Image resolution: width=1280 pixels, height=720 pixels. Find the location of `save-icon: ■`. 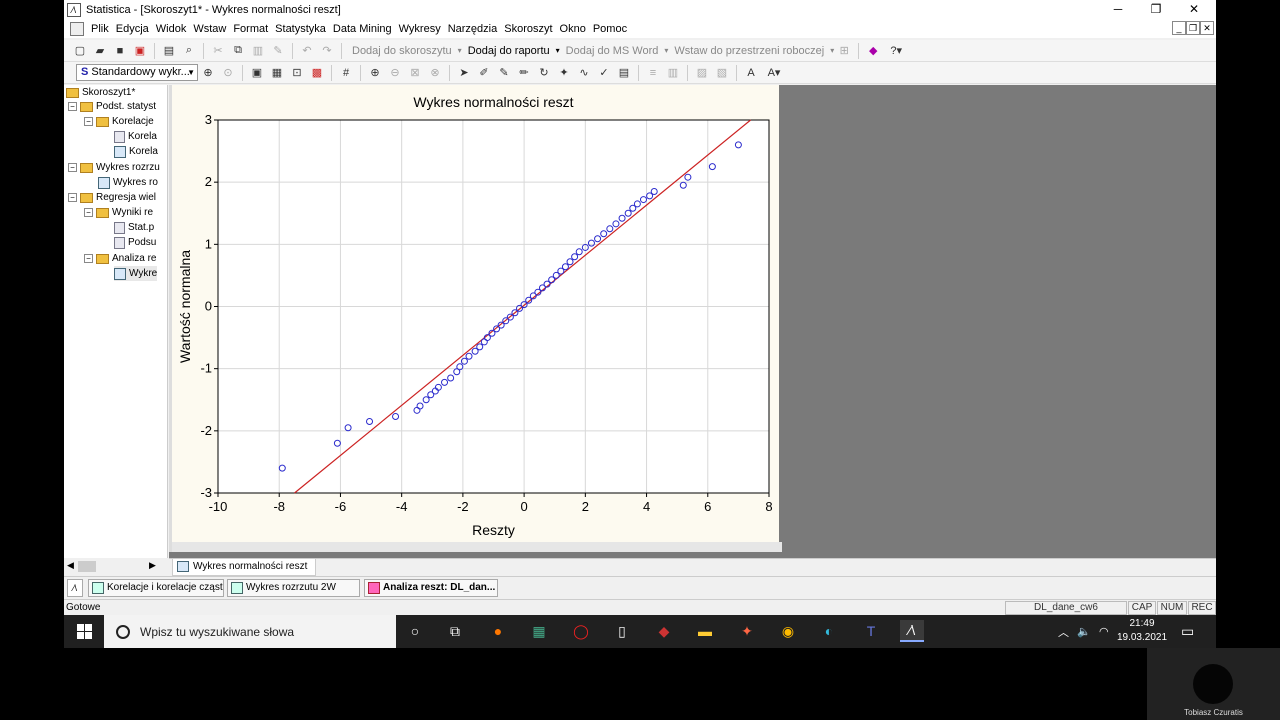

save-icon: ■ is located at coordinates (120, 51).